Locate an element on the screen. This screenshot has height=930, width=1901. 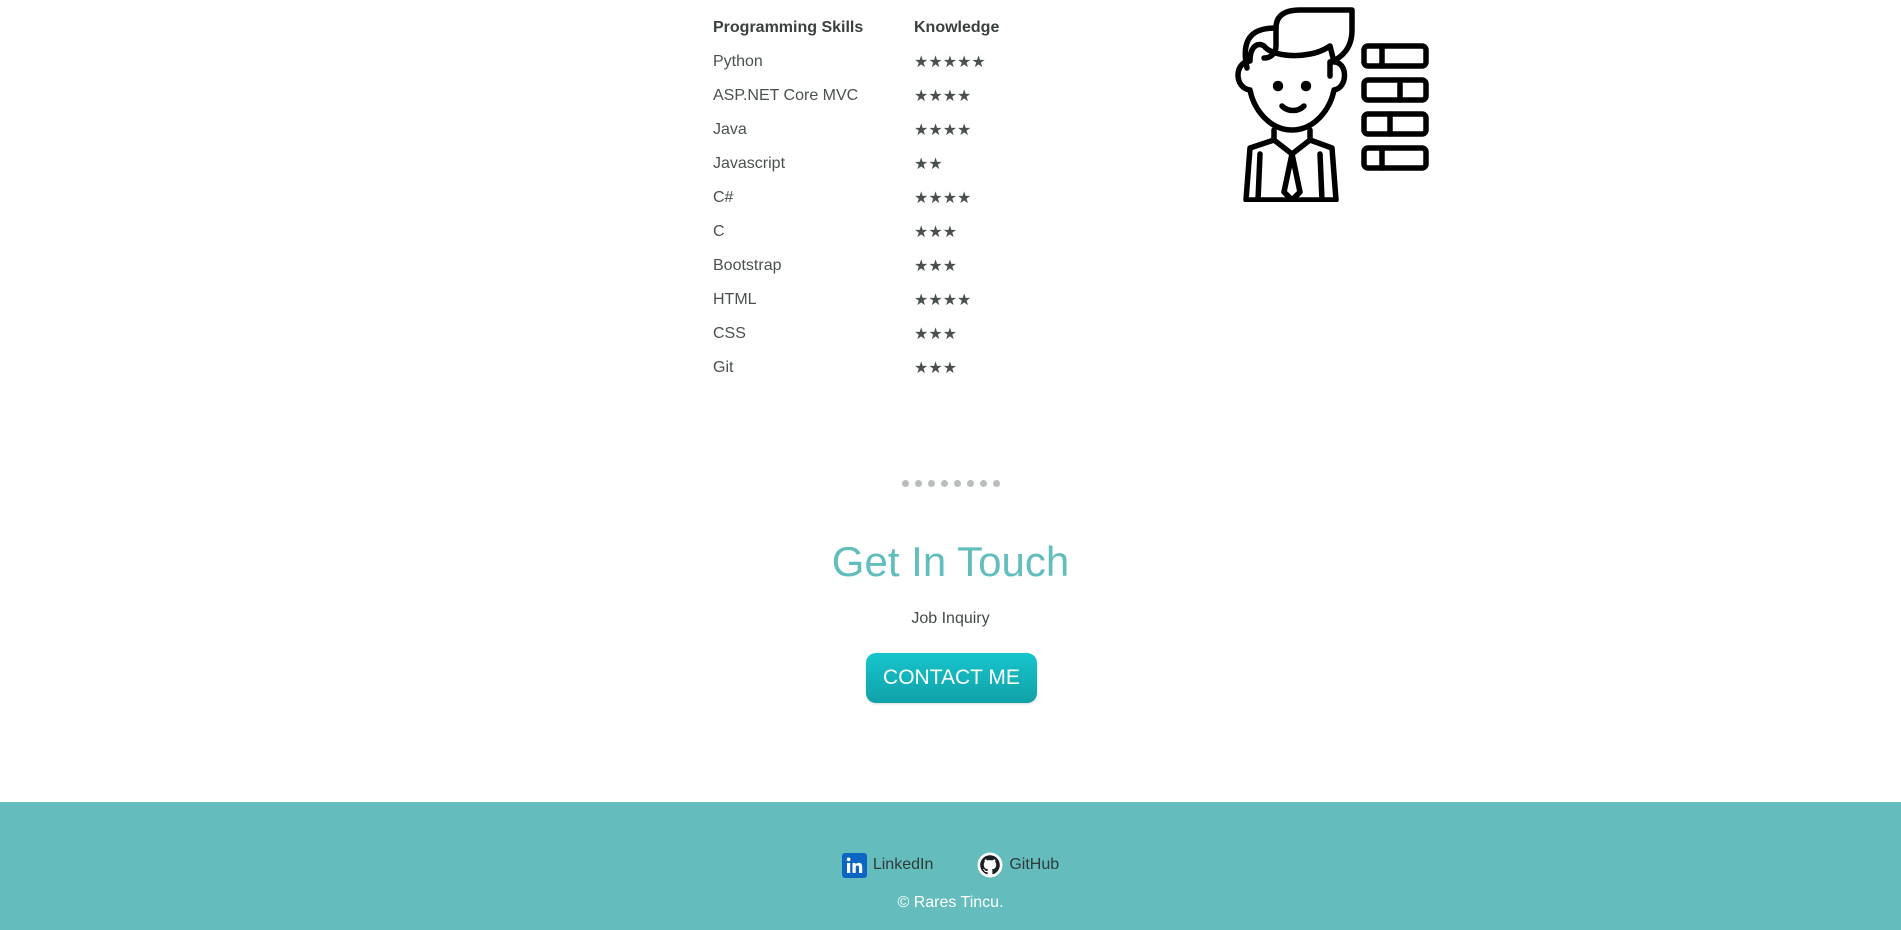
table-row: Bootstrap ★★★ is located at coordinates (856, 266).